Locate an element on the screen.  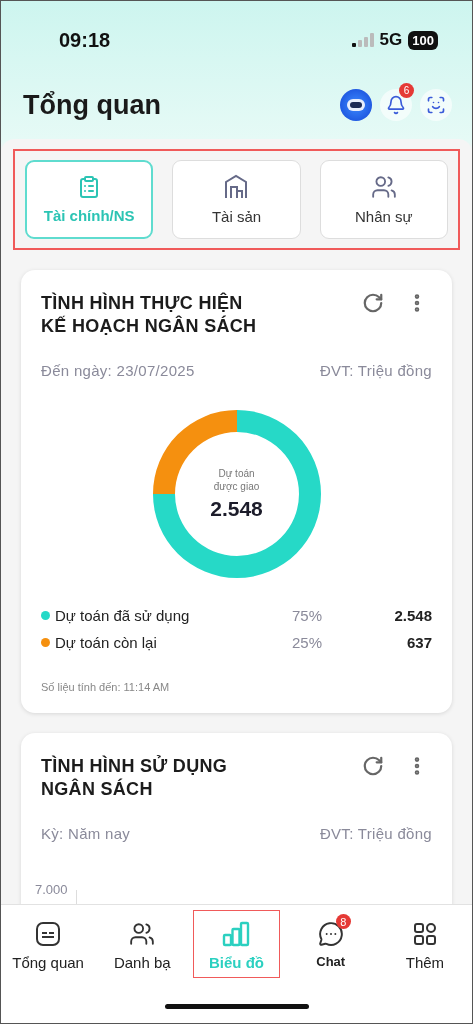
bell-icon is located at coordinates (396, 105).